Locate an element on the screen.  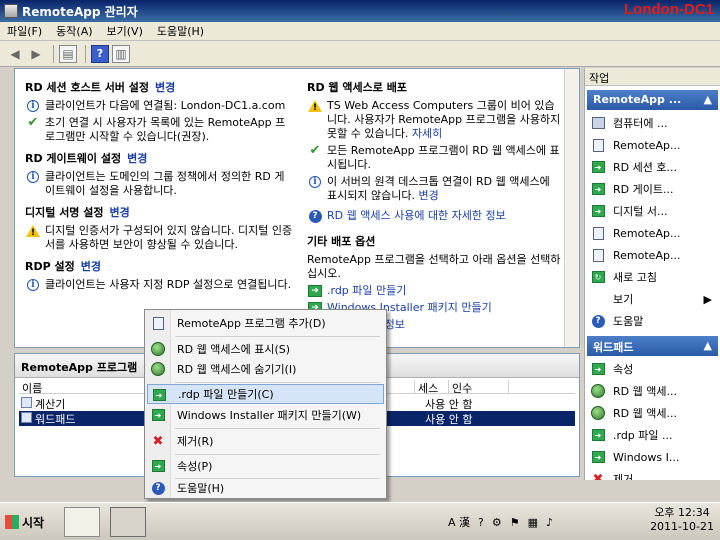
action-view: 보기 ▶ is located at coordinates (652, 299).